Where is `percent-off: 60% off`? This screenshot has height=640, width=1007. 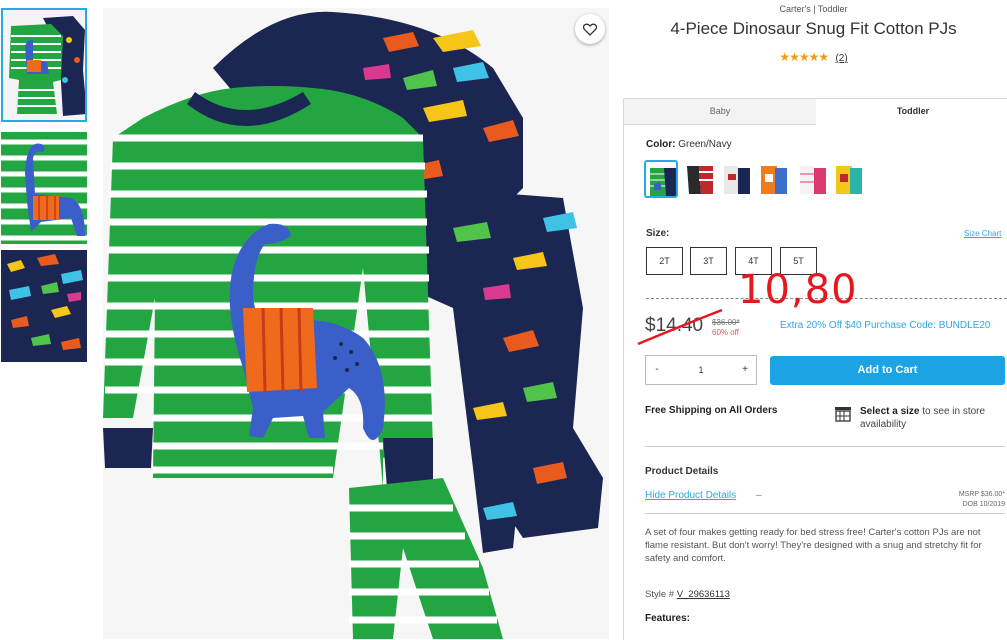 percent-off: 60% off is located at coordinates (725, 332).